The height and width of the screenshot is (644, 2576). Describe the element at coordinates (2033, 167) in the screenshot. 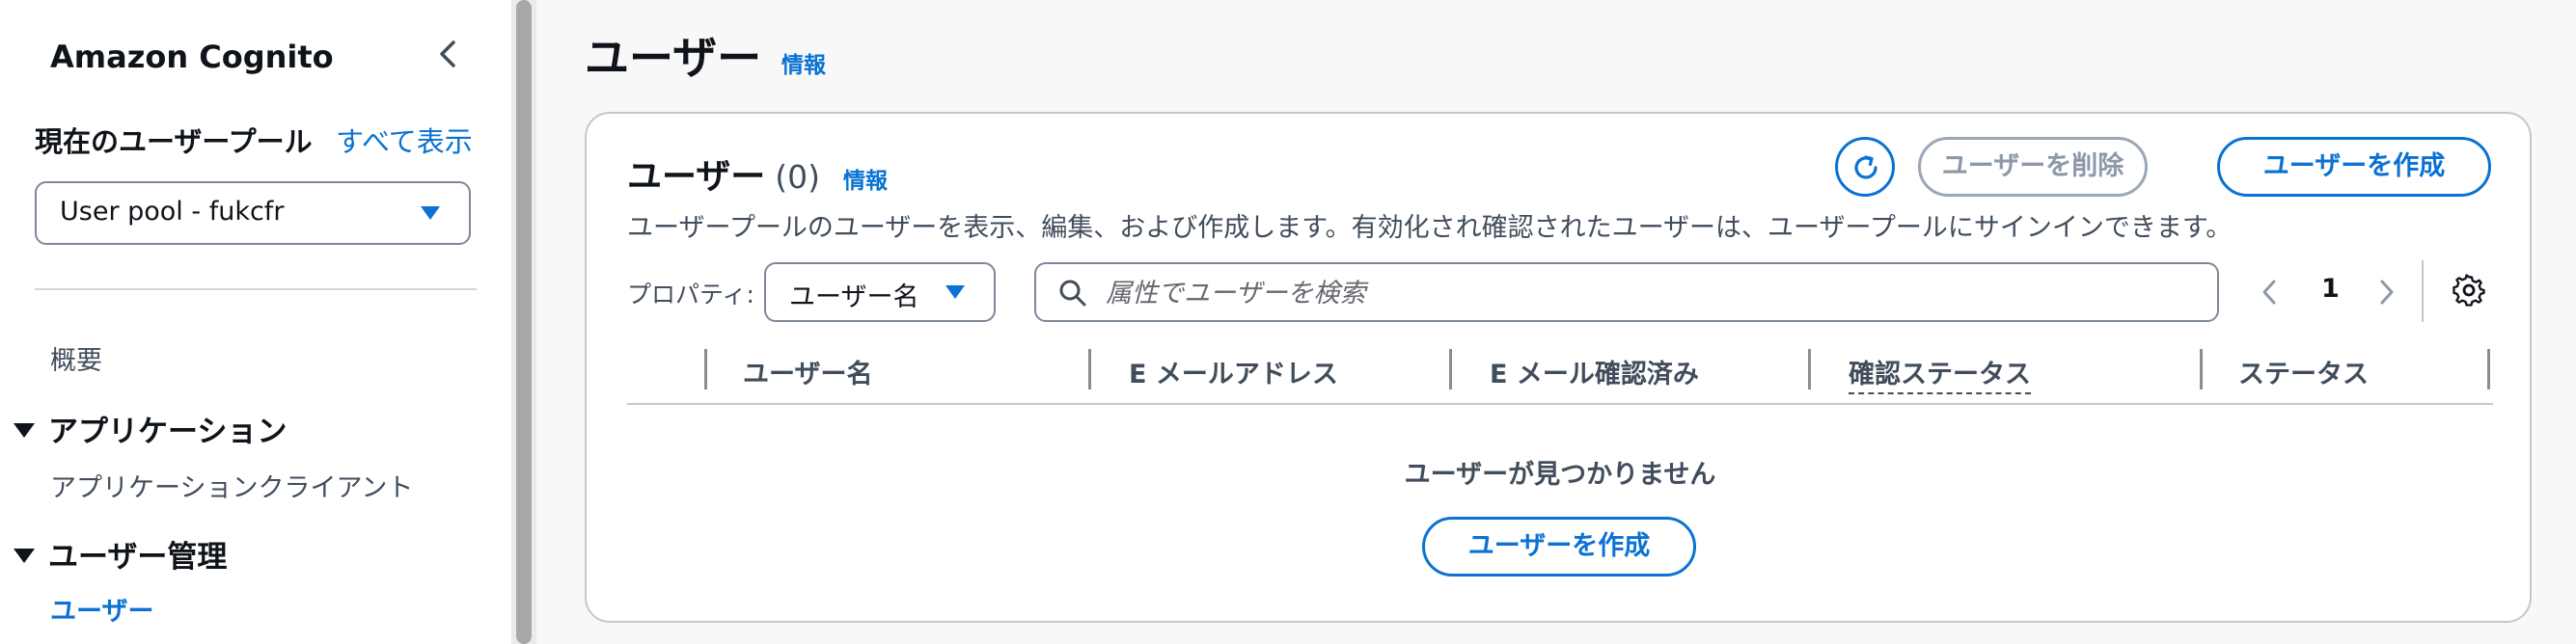

I see `delete-user-button: ユーザーを削除` at that location.